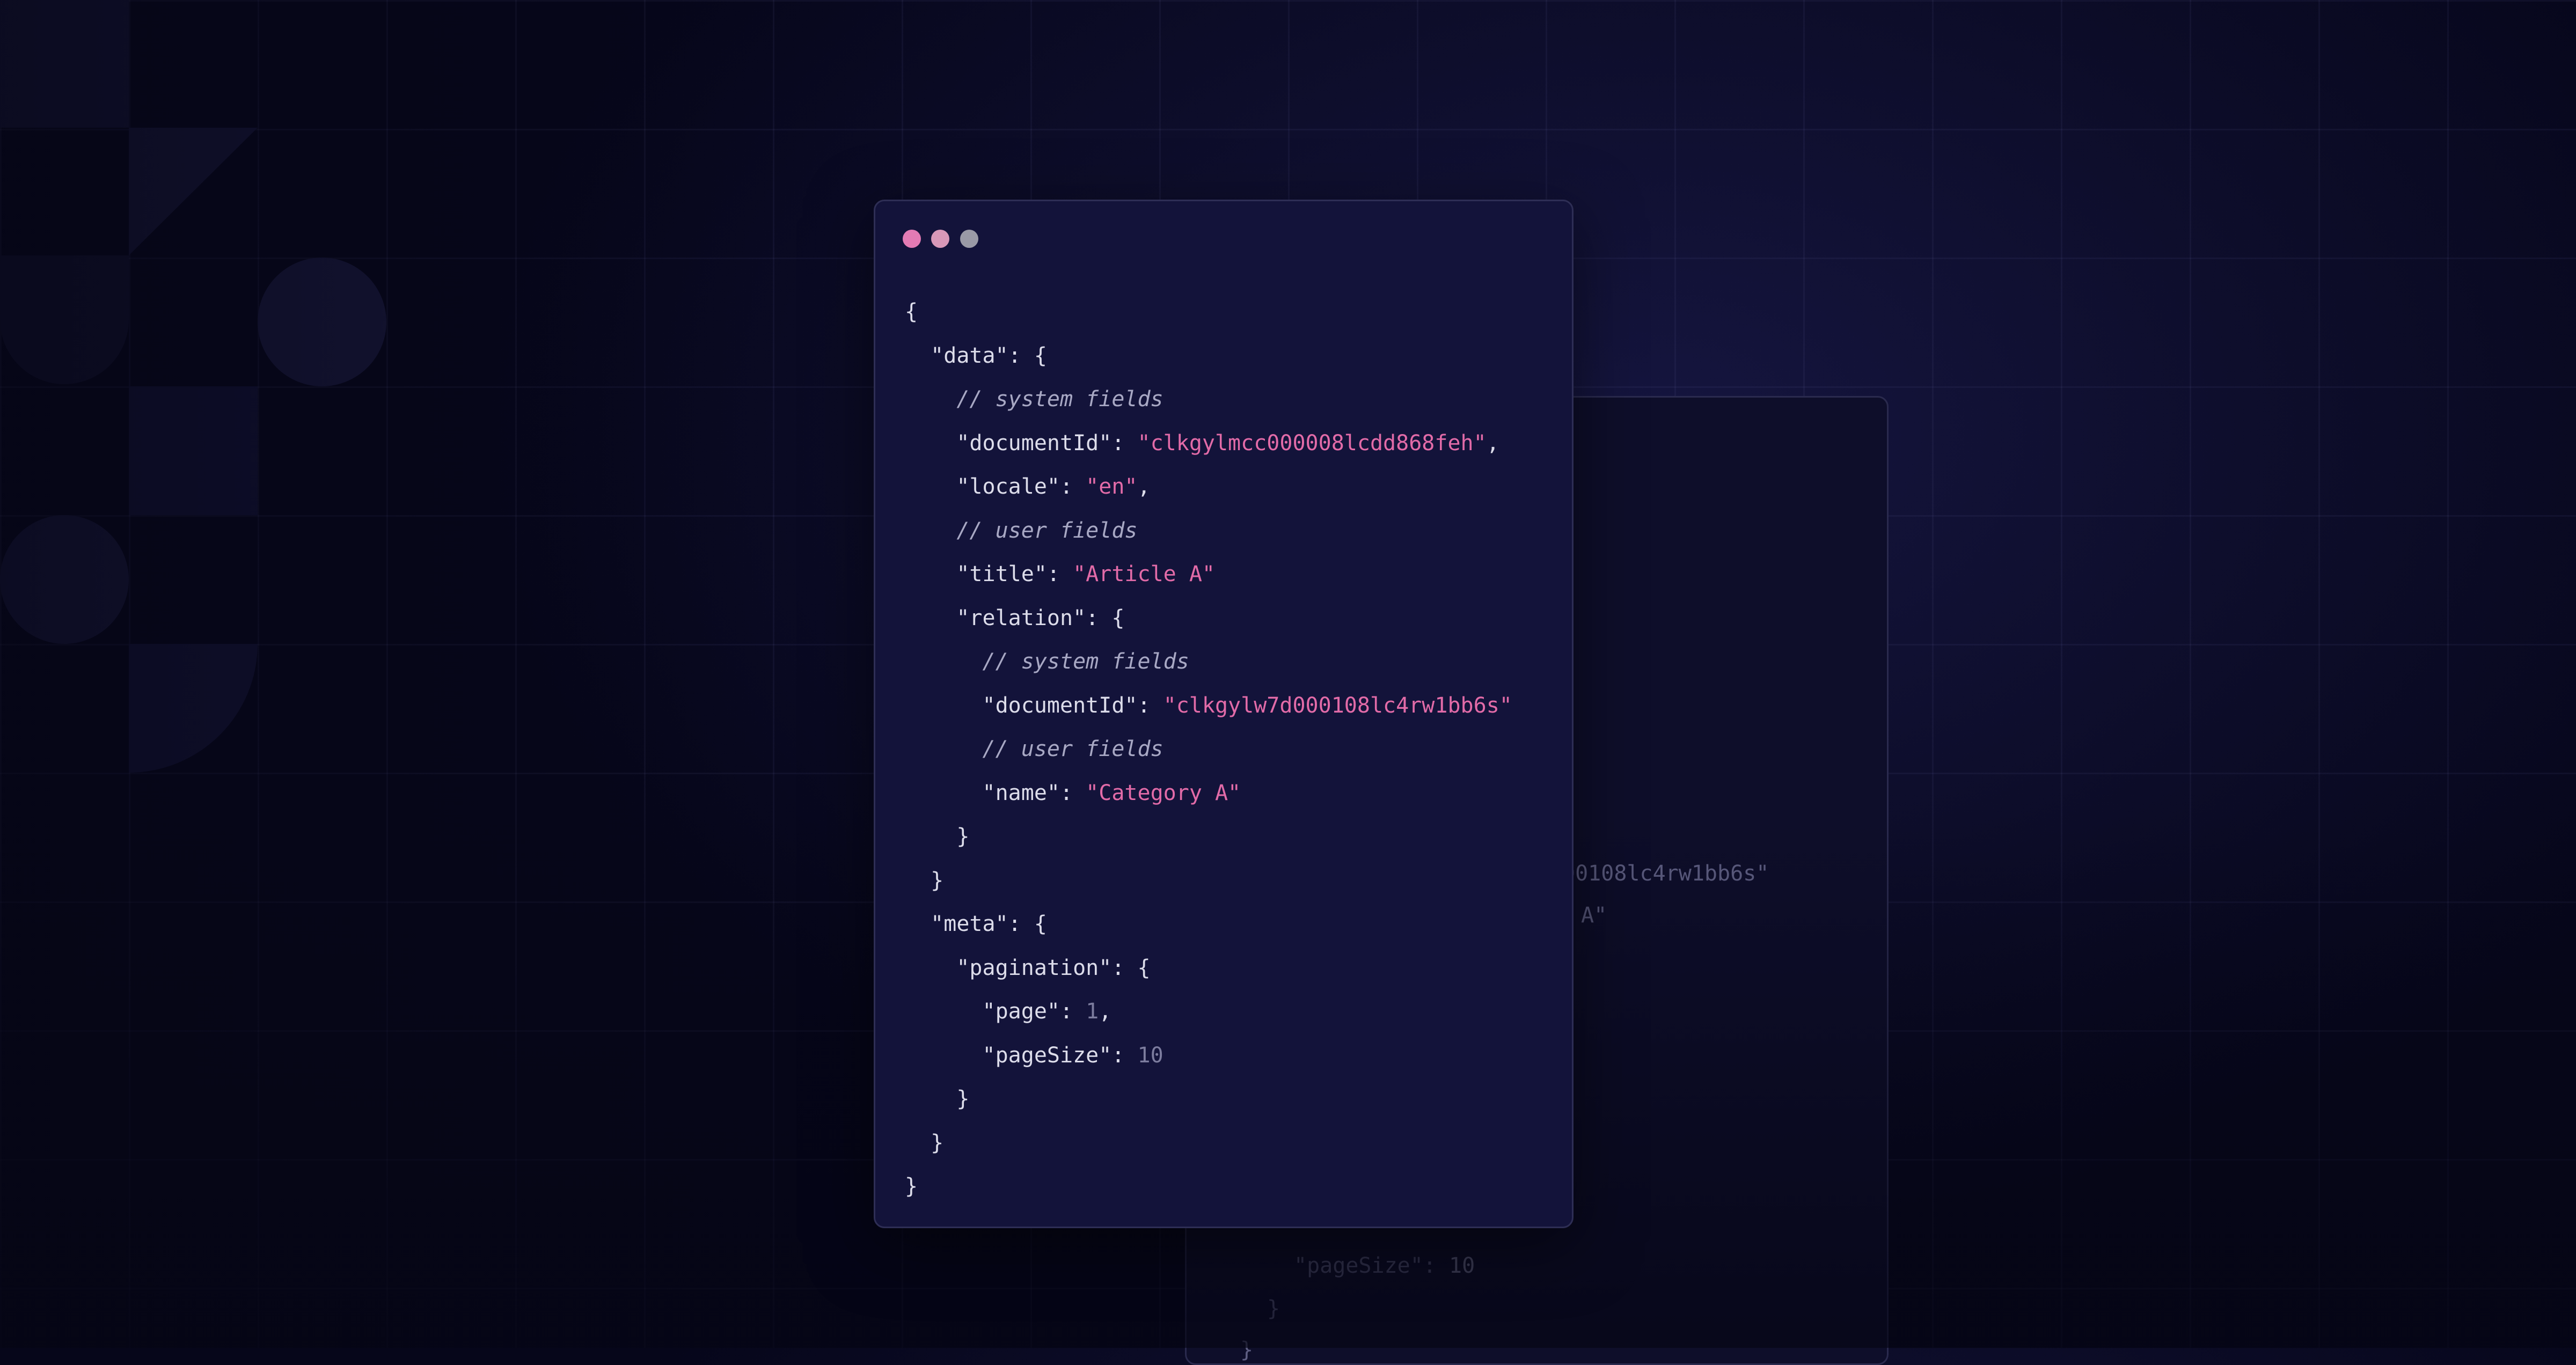 The width and height of the screenshot is (2576, 1365). I want to click on code-line: "meta": {, so click(1208, 924).